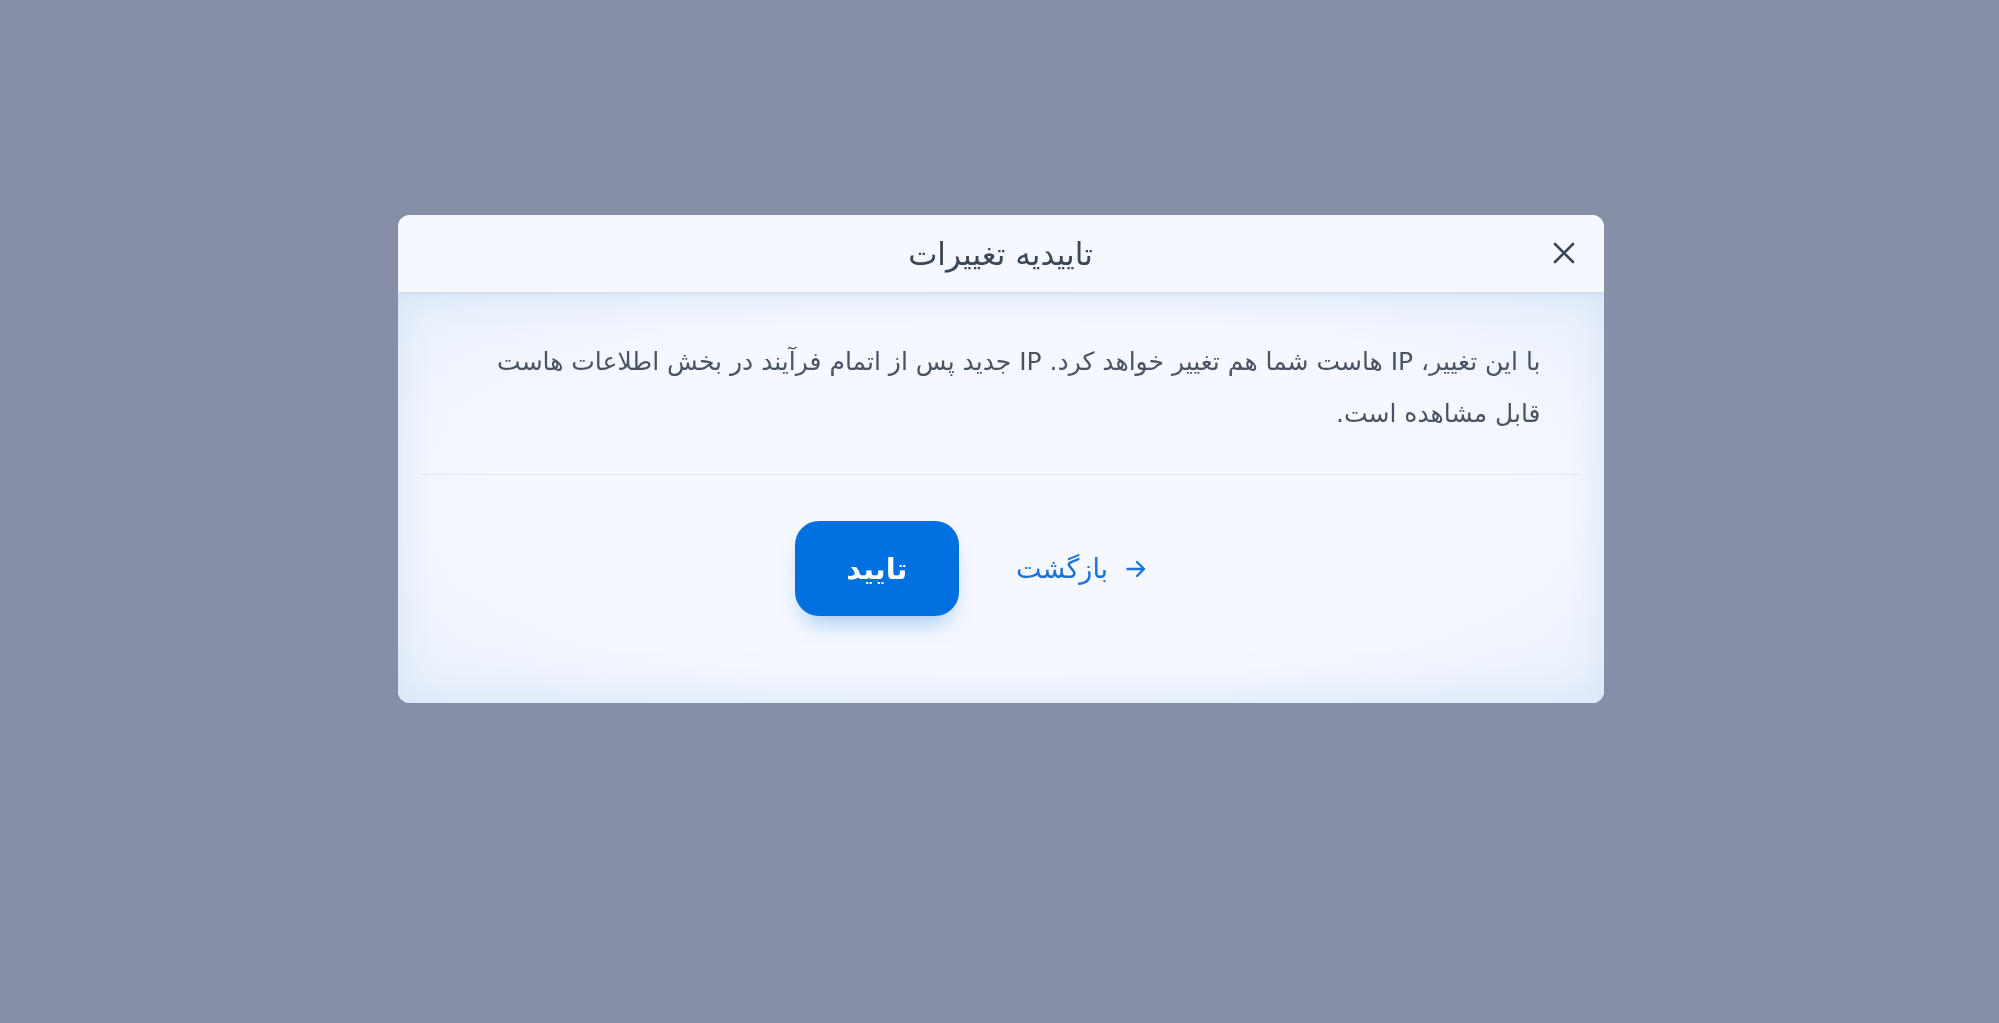 The height and width of the screenshot is (1023, 1999). I want to click on close-icon, so click(1563, 253).